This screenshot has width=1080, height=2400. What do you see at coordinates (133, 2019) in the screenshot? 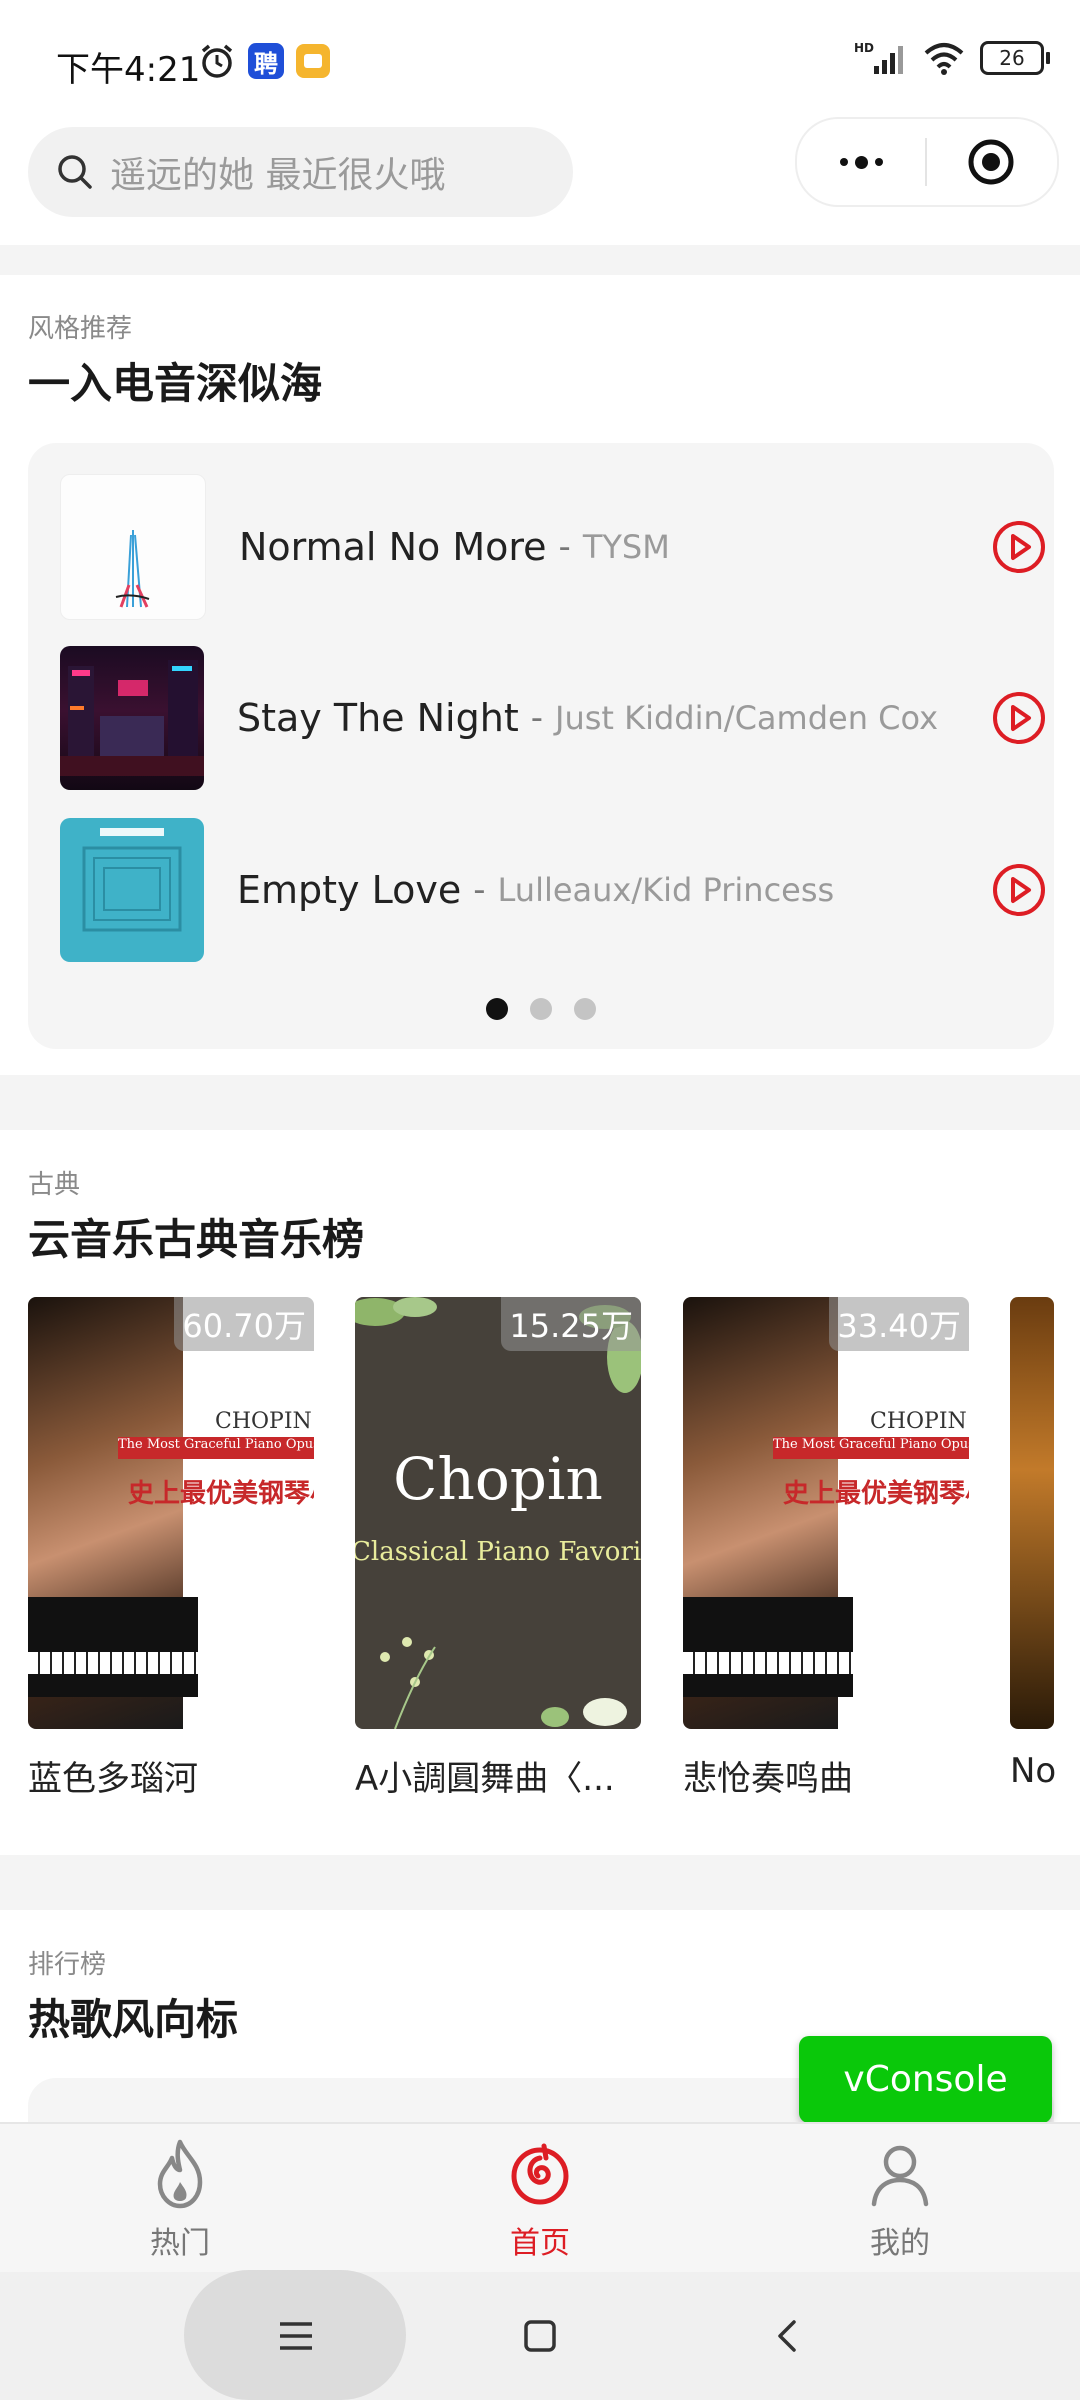
I see `section-title: 热歌风向标` at bounding box center [133, 2019].